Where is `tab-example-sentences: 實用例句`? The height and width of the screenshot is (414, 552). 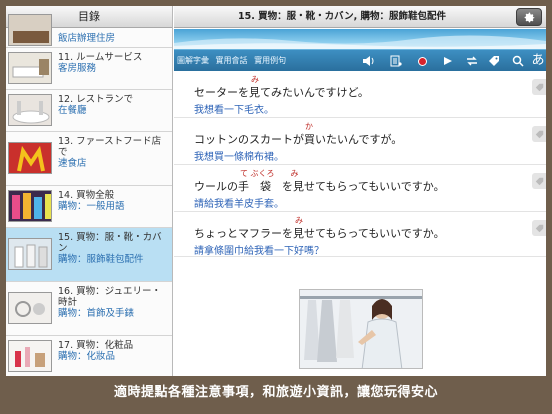
tab-example-sentences: 實用例句 is located at coordinates (270, 60).